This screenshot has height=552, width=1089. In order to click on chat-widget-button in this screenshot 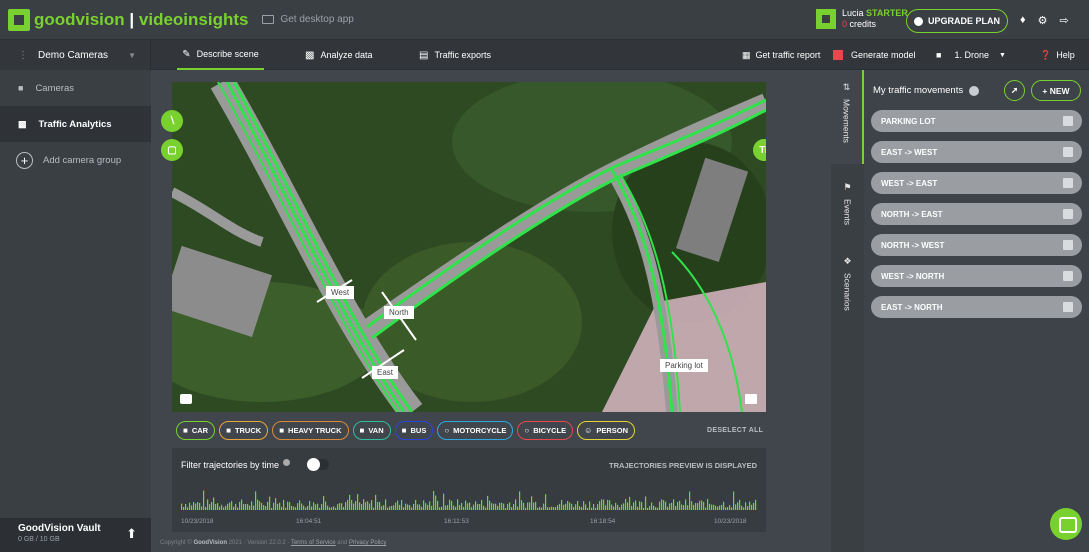, I will do `click(1066, 524)`.